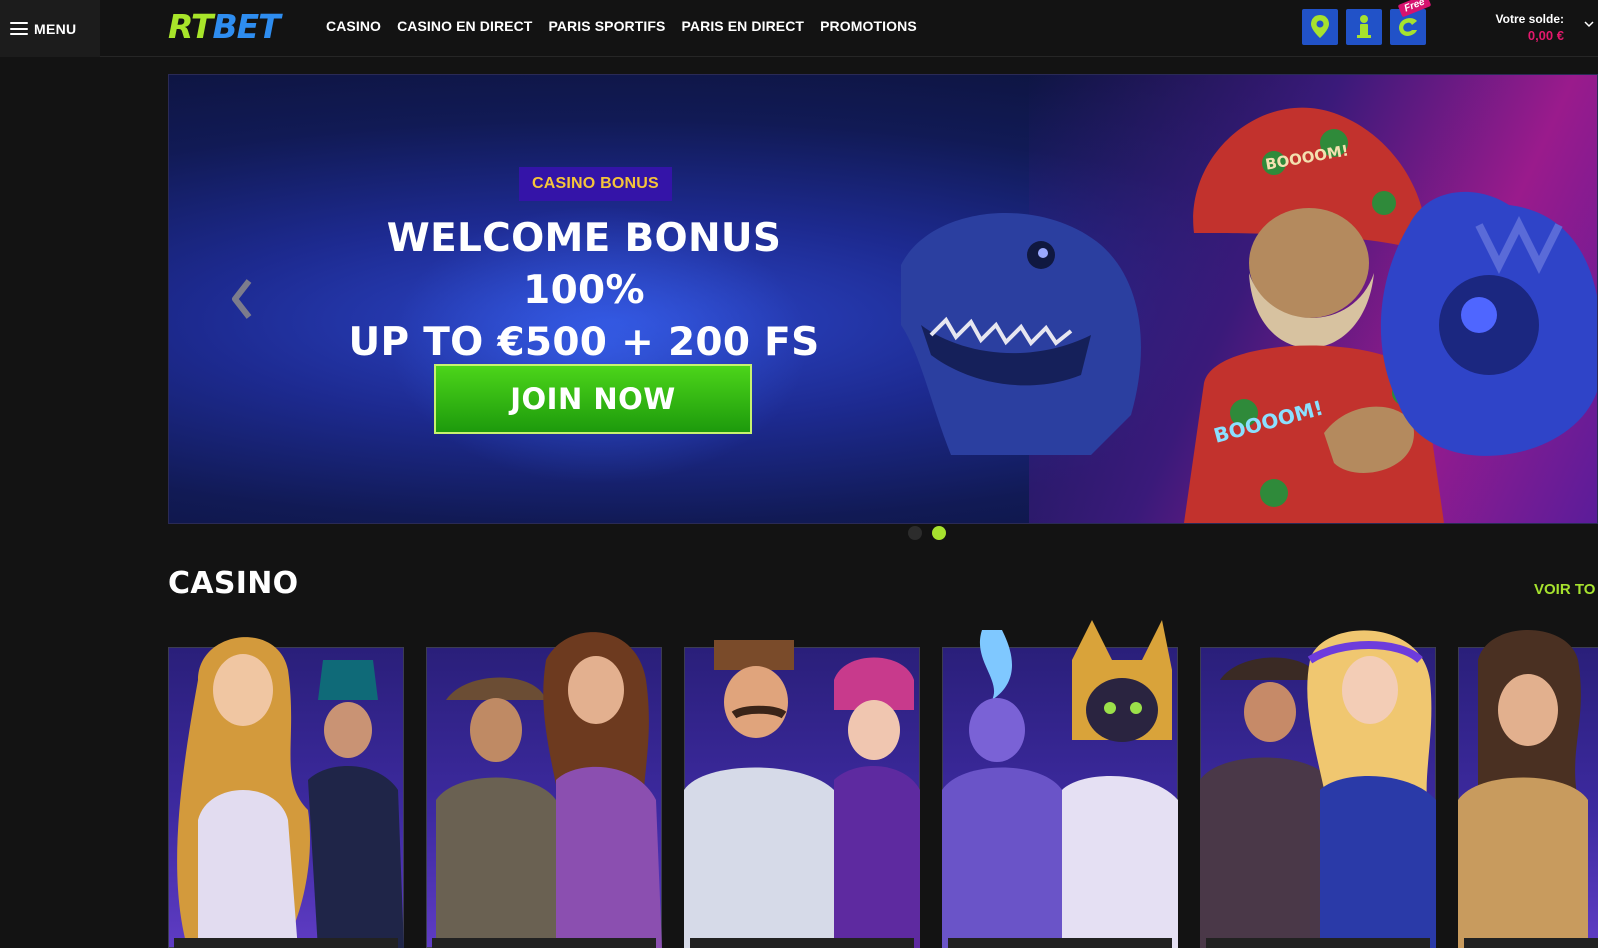 The height and width of the screenshot is (948, 1598). Describe the element at coordinates (246, 26) in the screenshot. I see `logo-bet: BET` at that location.